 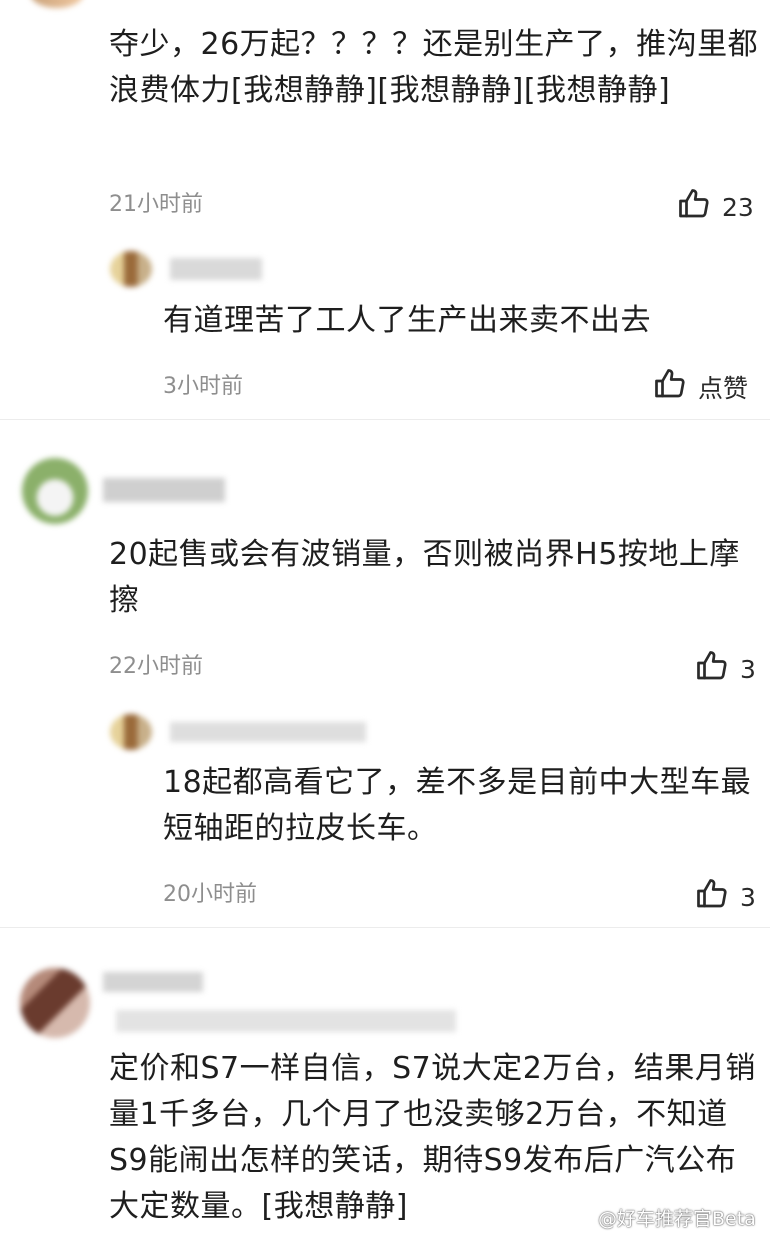 What do you see at coordinates (457, 805) in the screenshot?
I see `reply-text: 18起都高看它了，差不多是目前中大型车最短轴距的拉皮长车。` at bounding box center [457, 805].